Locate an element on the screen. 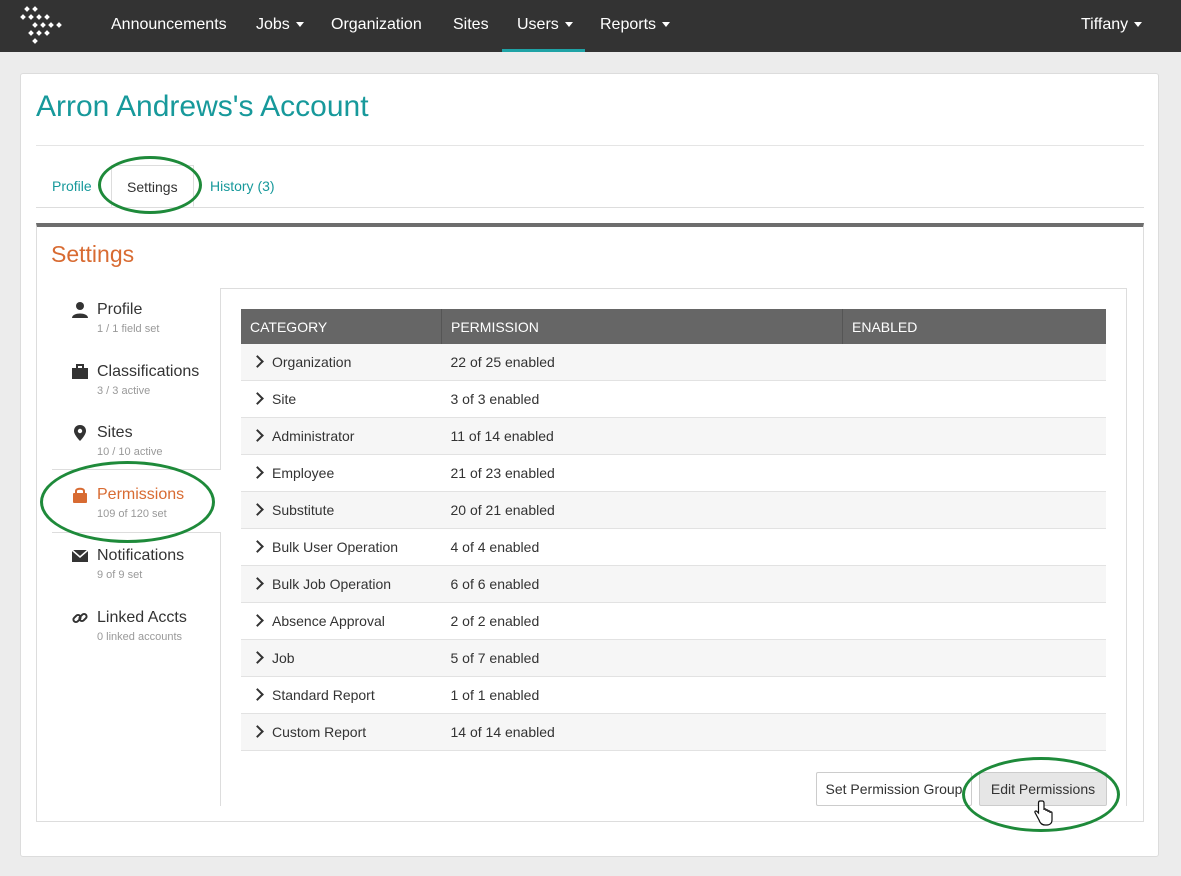 The height and width of the screenshot is (876, 1181). nav-users-label: Users is located at coordinates (538, 24).